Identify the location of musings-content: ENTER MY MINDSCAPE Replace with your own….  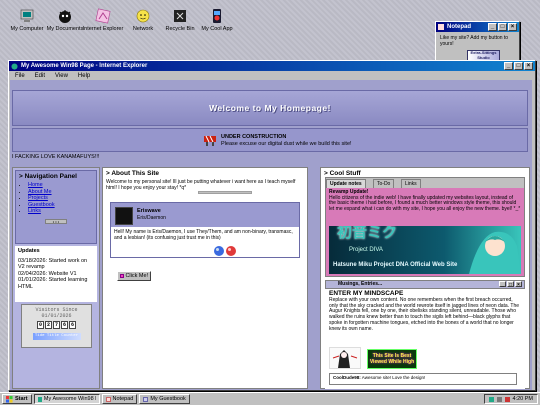
(425, 339).